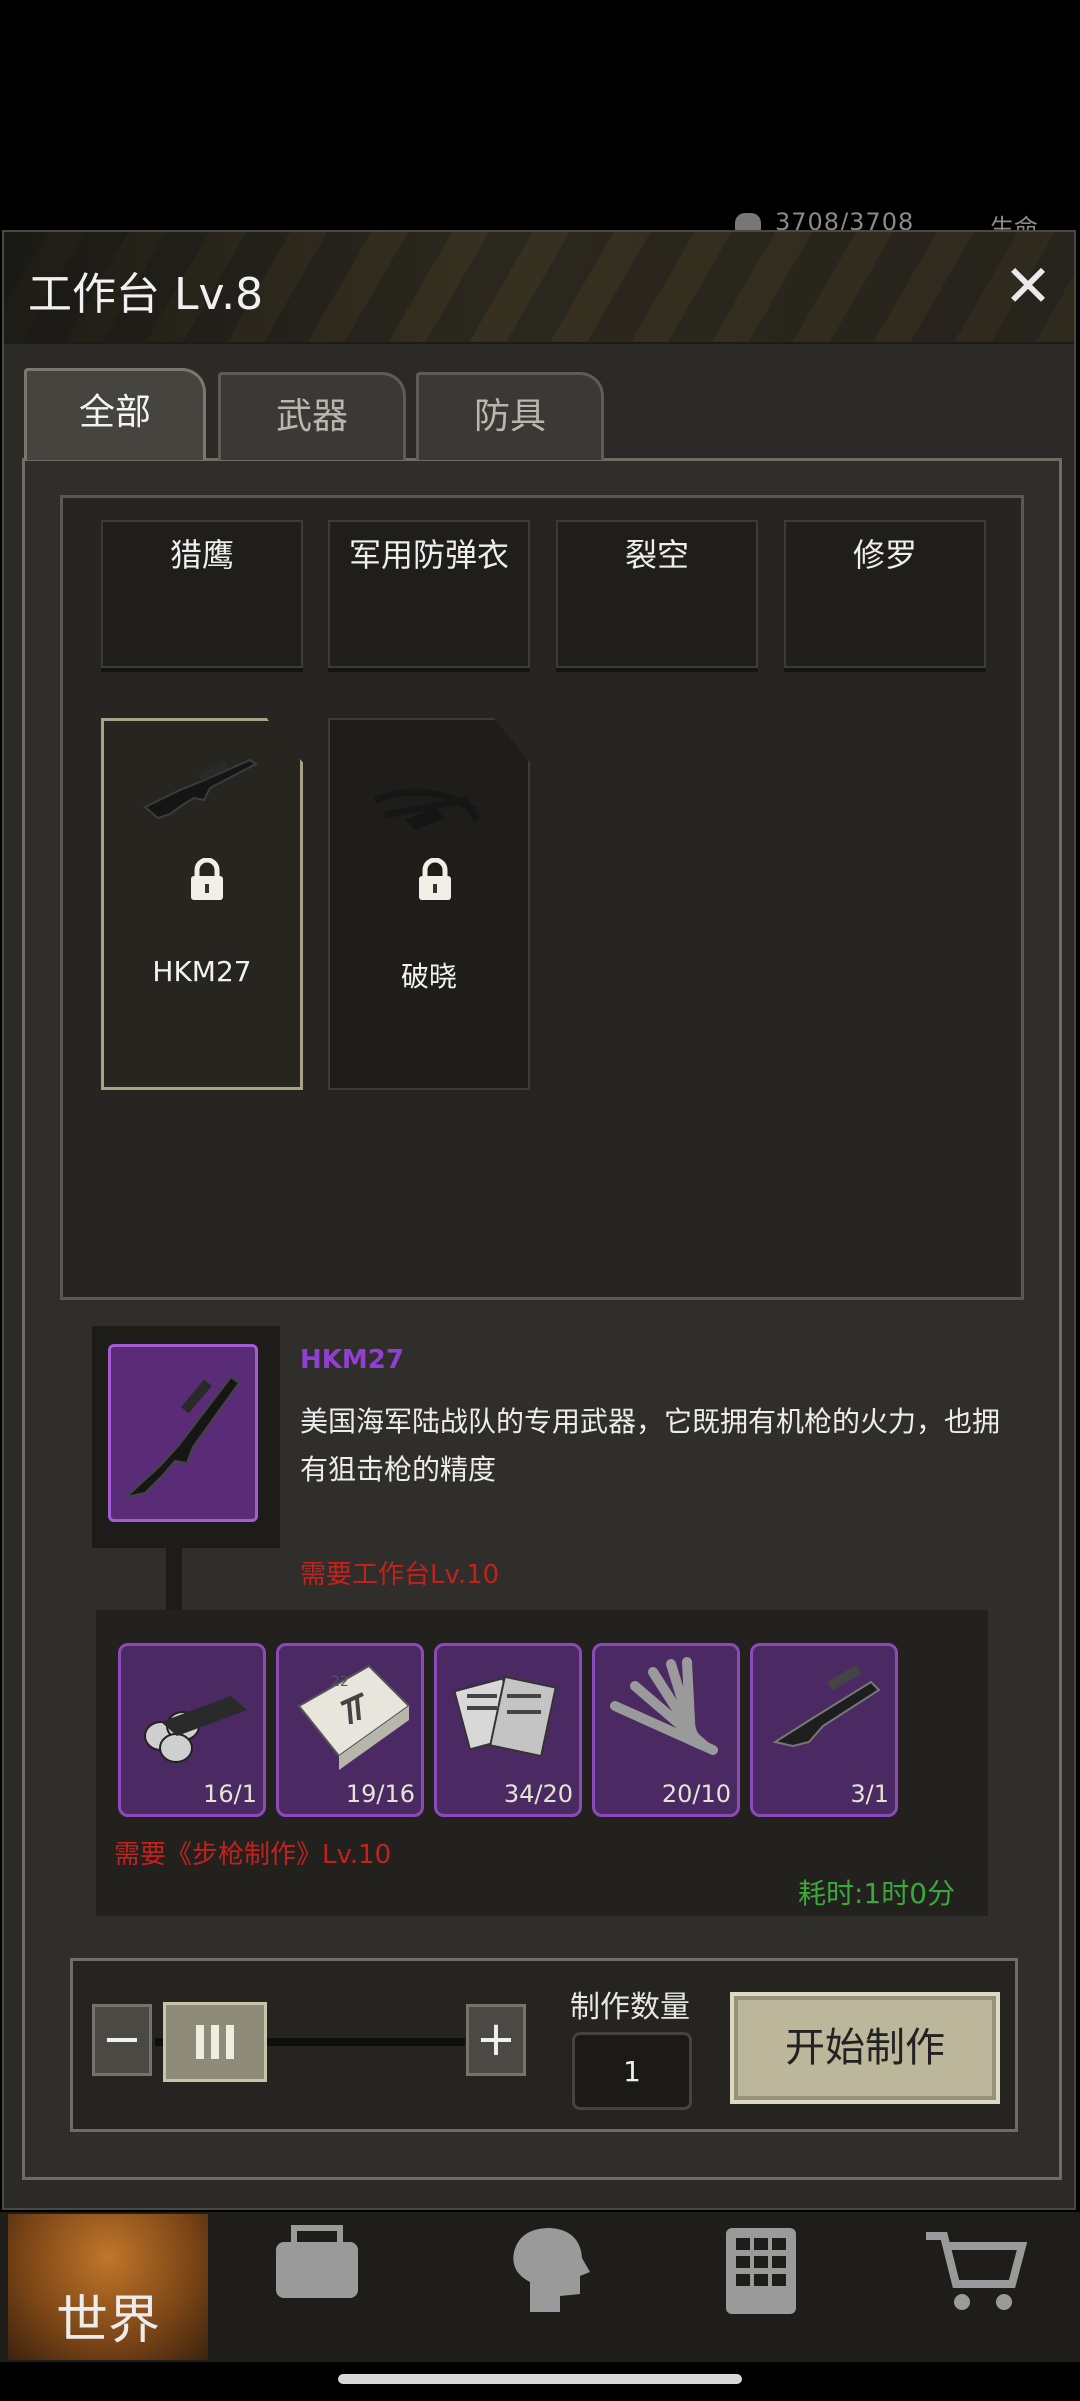 Image resolution: width=1080 pixels, height=2401 pixels. I want to click on crossbow-icon, so click(427, 809).